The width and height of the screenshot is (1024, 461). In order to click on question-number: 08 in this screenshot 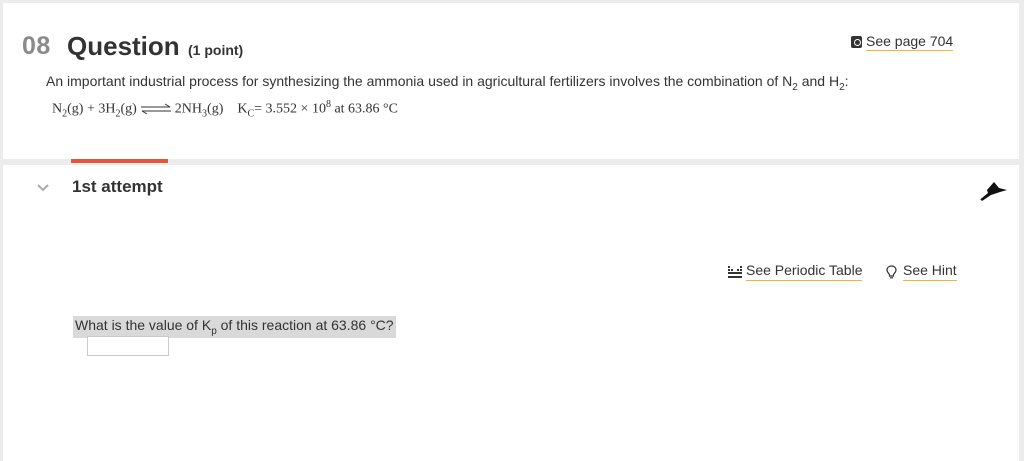, I will do `click(36, 46)`.